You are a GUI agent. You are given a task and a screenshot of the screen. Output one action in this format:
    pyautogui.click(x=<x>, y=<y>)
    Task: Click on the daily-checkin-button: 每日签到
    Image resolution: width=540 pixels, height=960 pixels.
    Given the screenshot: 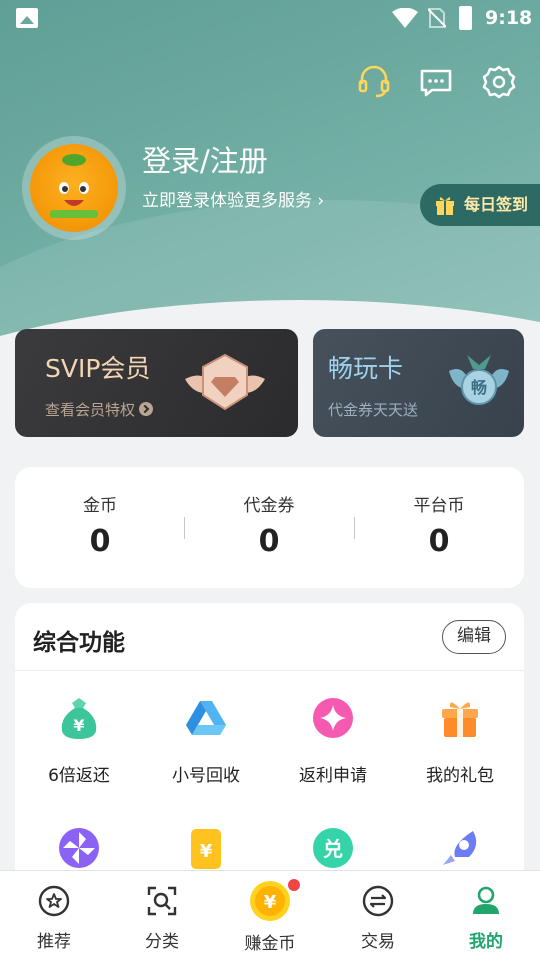 What is the action you would take?
    pyautogui.click(x=480, y=205)
    